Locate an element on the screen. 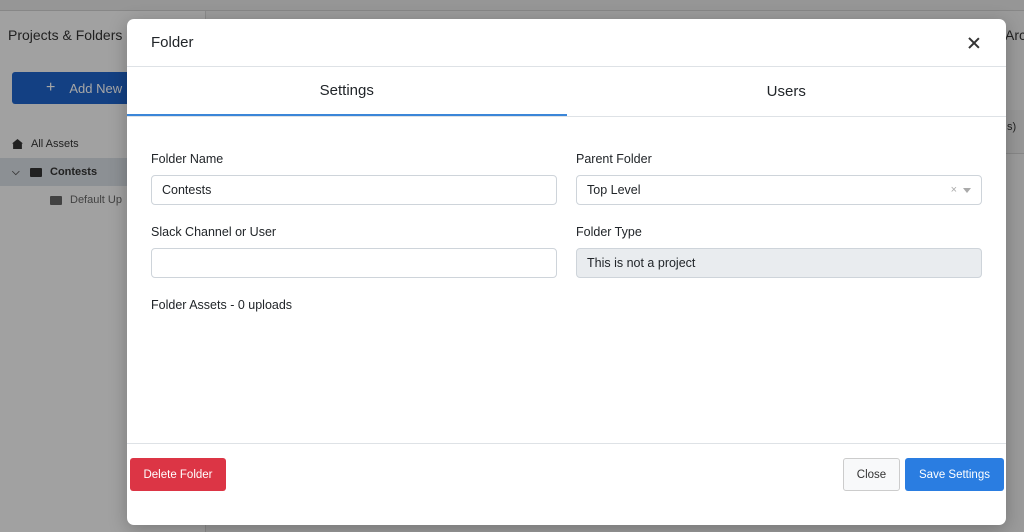 The image size is (1024, 532). parent-folder-select: Top Level × is located at coordinates (779, 190).